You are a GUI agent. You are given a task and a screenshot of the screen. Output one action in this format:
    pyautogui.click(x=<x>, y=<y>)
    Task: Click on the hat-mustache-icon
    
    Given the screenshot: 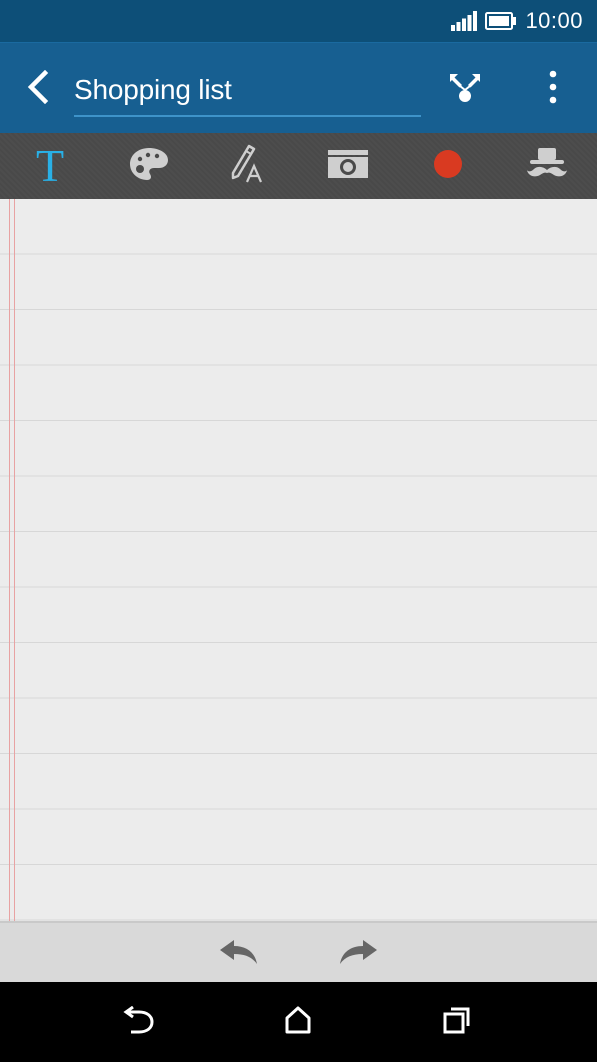 What is the action you would take?
    pyautogui.click(x=547, y=166)
    